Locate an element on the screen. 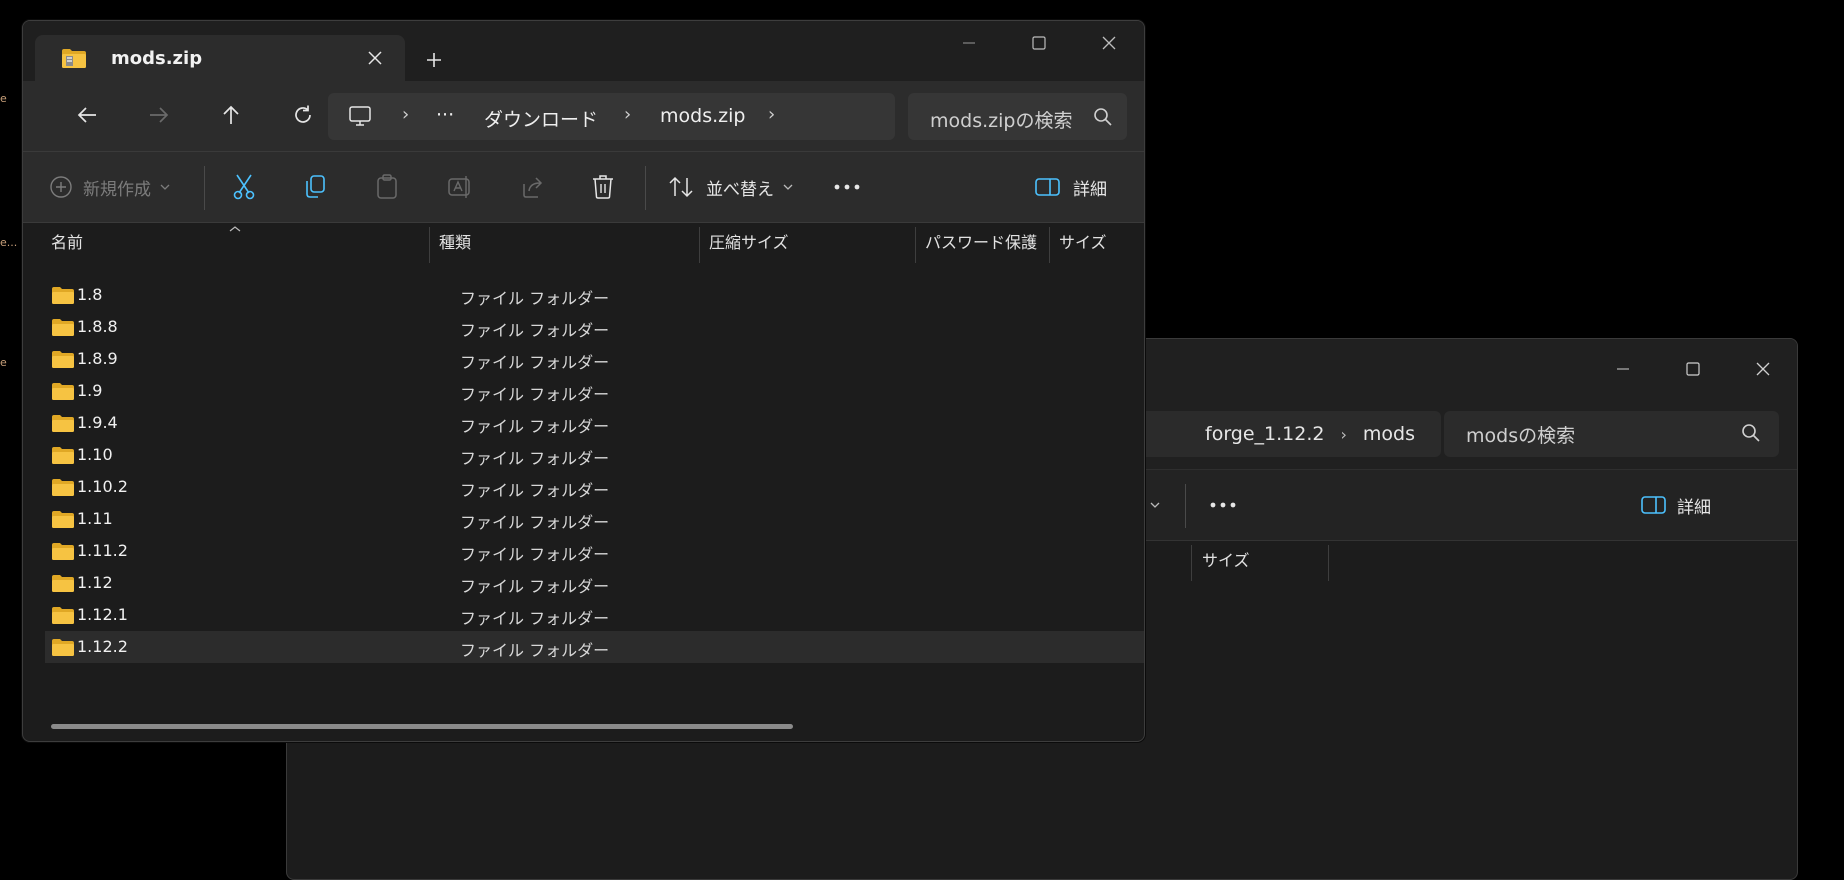 The image size is (1844, 880). more-icon is located at coordinates (847, 187).